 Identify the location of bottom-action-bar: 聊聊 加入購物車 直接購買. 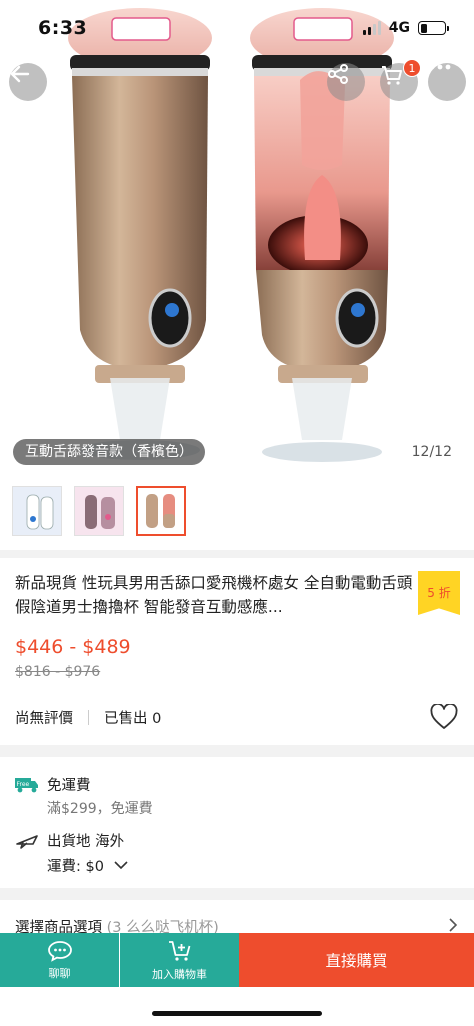
(237, 960).